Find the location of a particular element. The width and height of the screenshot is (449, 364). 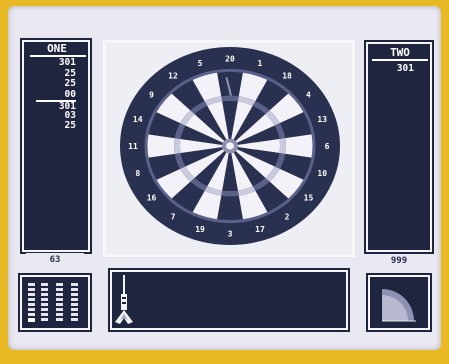

dartboard-number: 2 is located at coordinates (287, 217).